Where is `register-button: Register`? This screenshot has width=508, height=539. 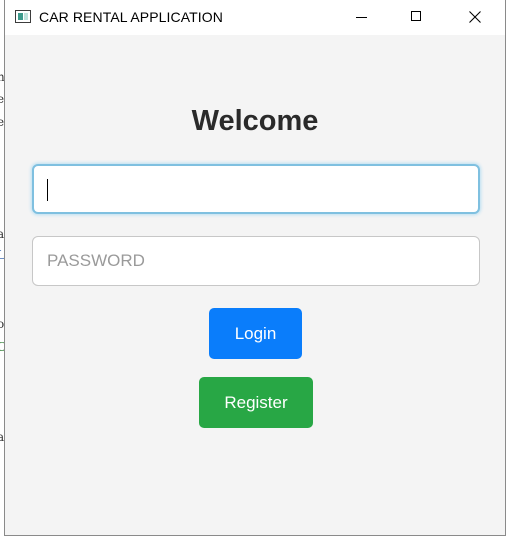 register-button: Register is located at coordinates (256, 402).